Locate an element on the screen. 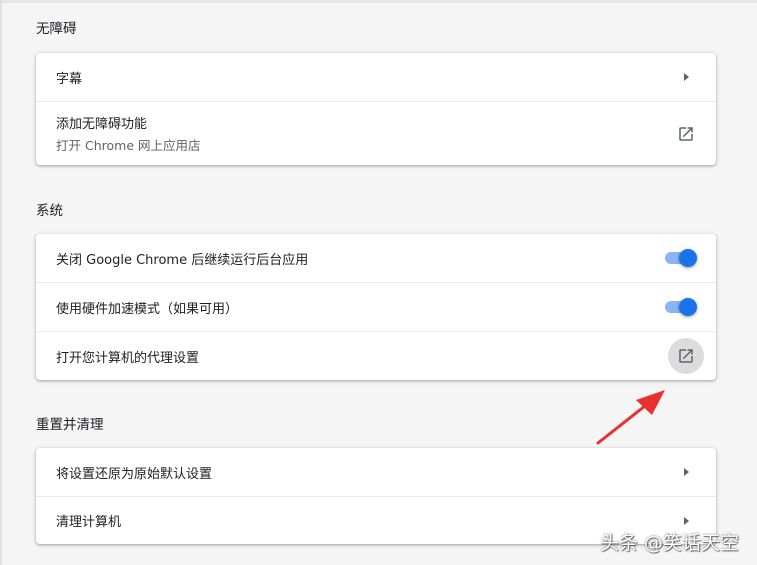 This screenshot has height=565, width=757. add-features-label: 添加无障碍功能 is located at coordinates (102, 124).